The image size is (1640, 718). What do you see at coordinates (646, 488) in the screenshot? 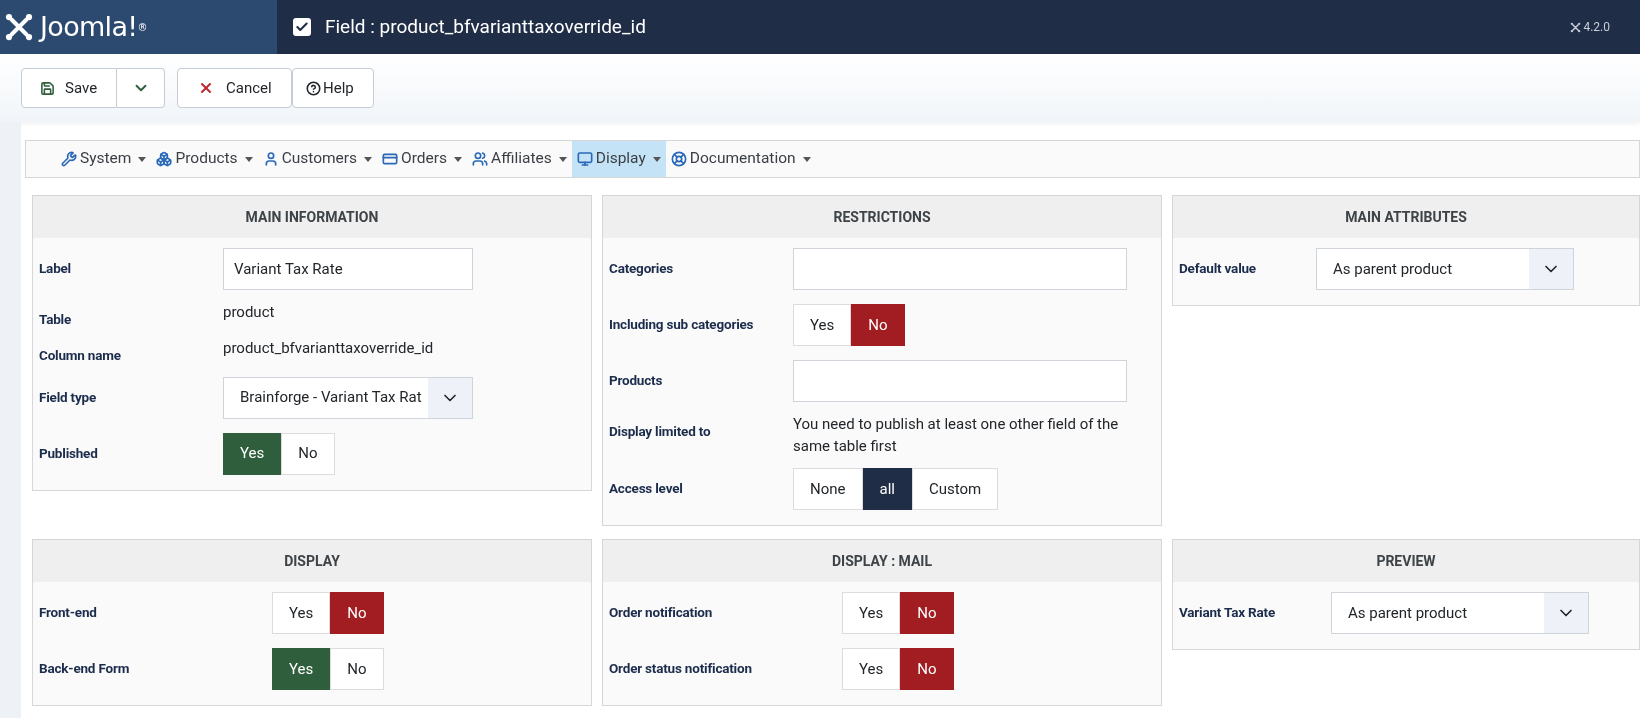
I see `field-label: Access level` at bounding box center [646, 488].